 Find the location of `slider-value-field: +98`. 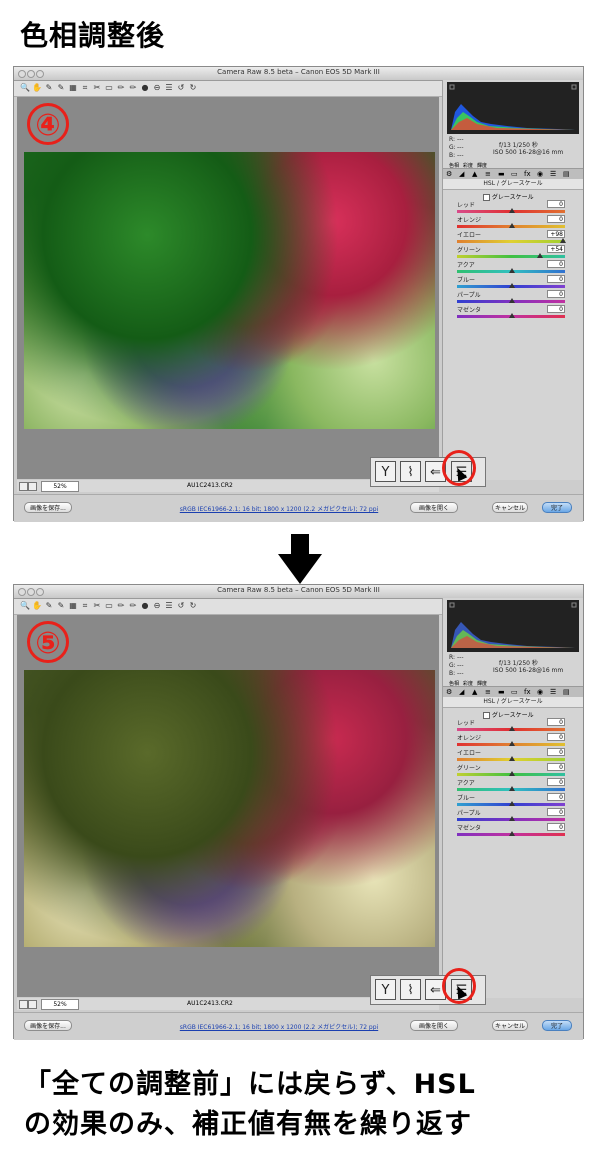

slider-value-field: +98 is located at coordinates (556, 234).